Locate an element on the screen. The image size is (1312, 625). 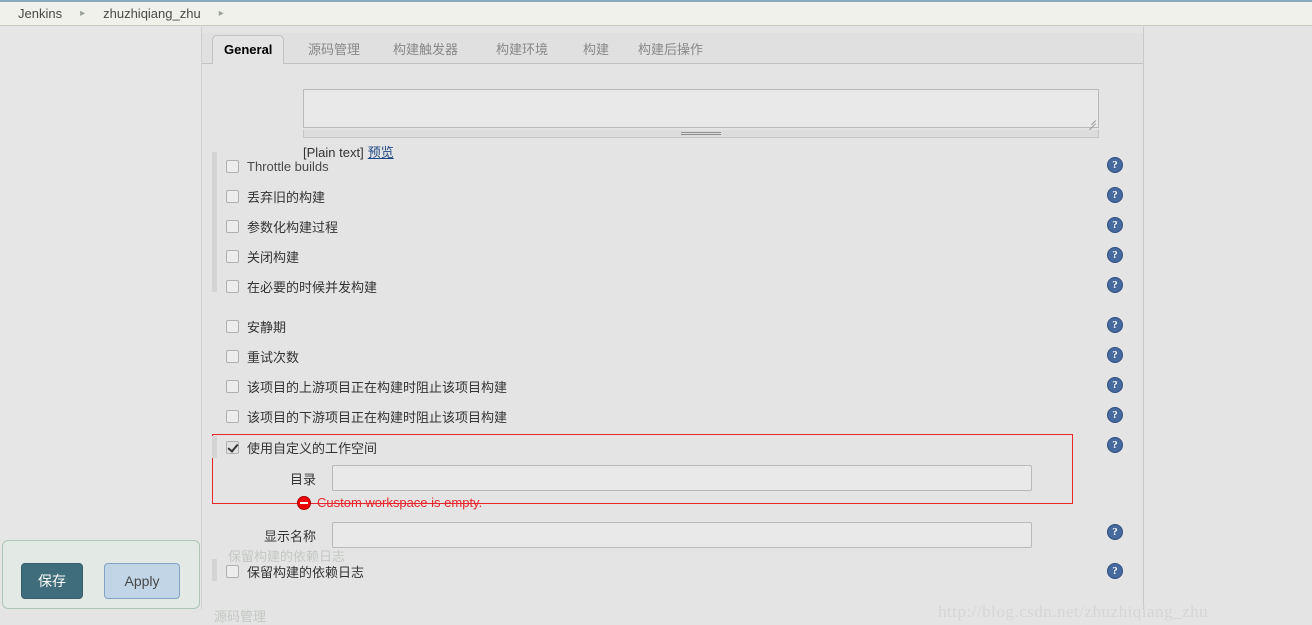
ghost-label-keep-dependencies: 保留构建的依赖日志 is located at coordinates (287, 556).